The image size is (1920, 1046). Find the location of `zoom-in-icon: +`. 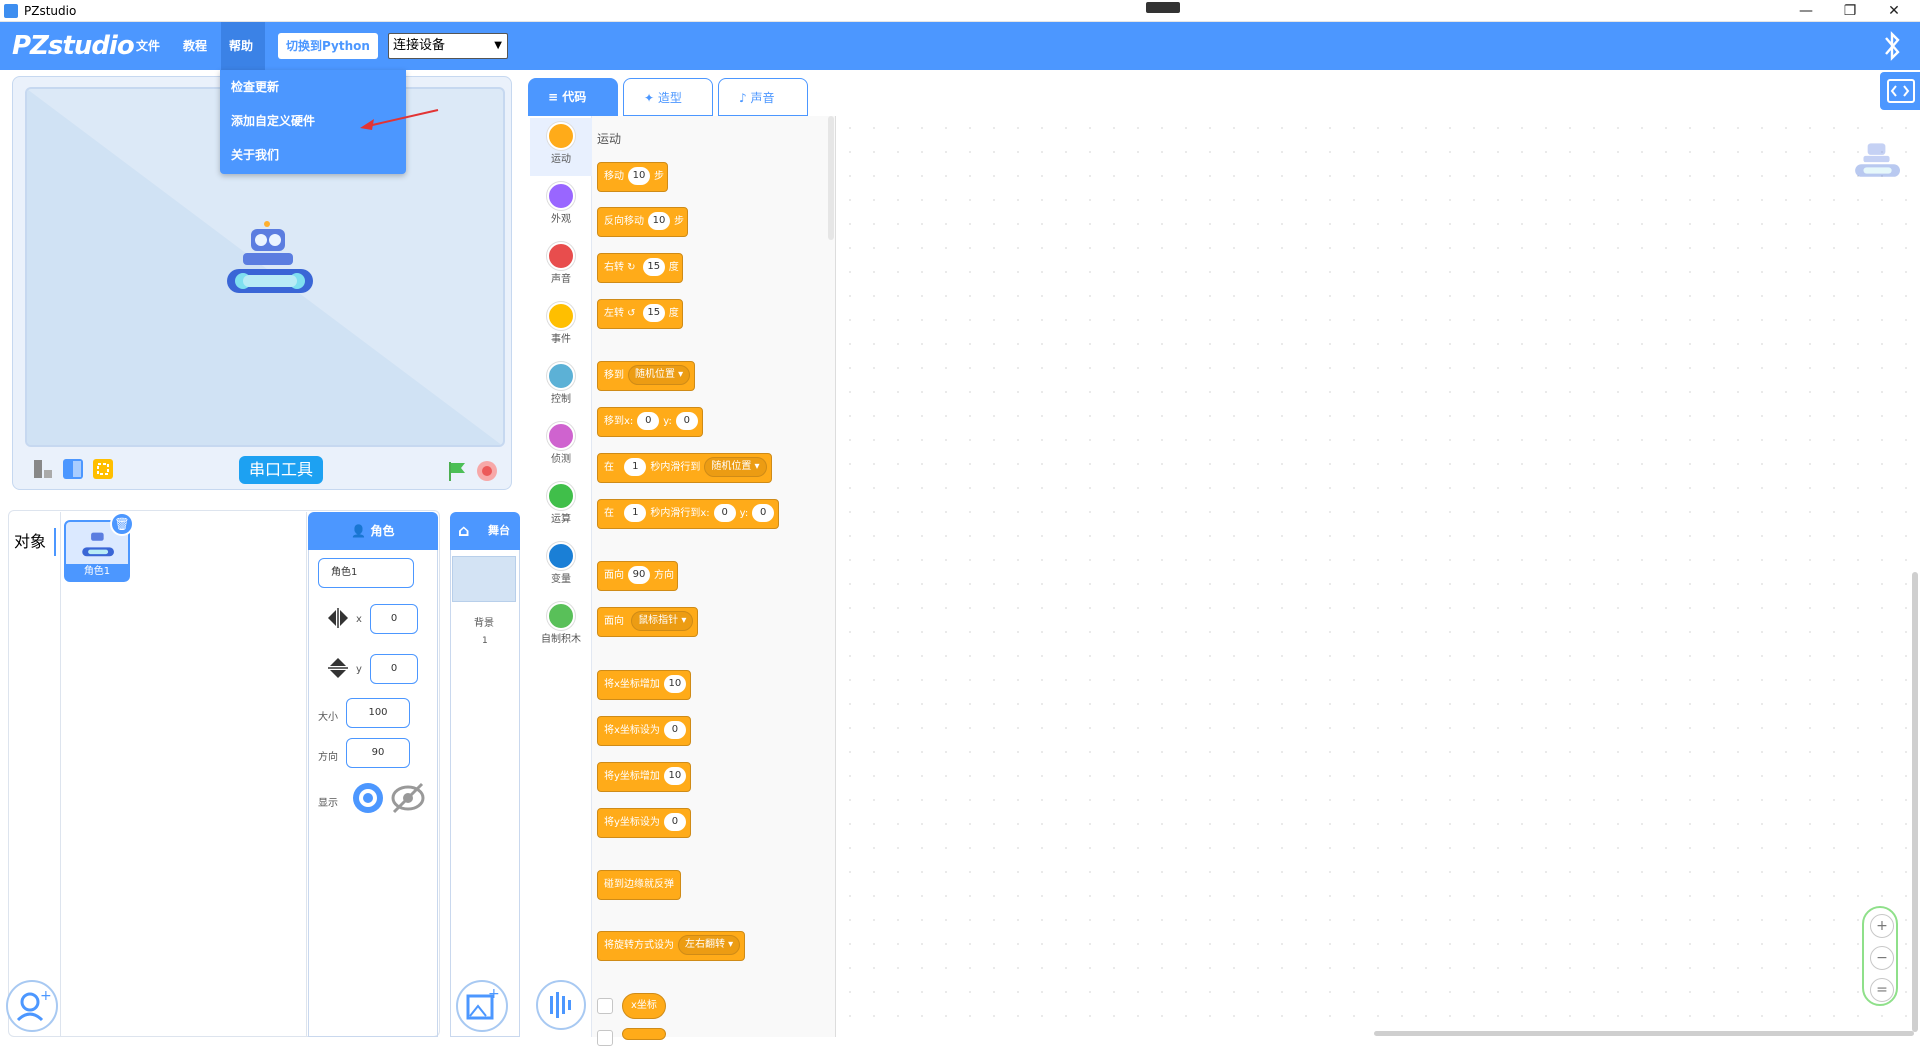

zoom-in-icon: + is located at coordinates (1882, 926).